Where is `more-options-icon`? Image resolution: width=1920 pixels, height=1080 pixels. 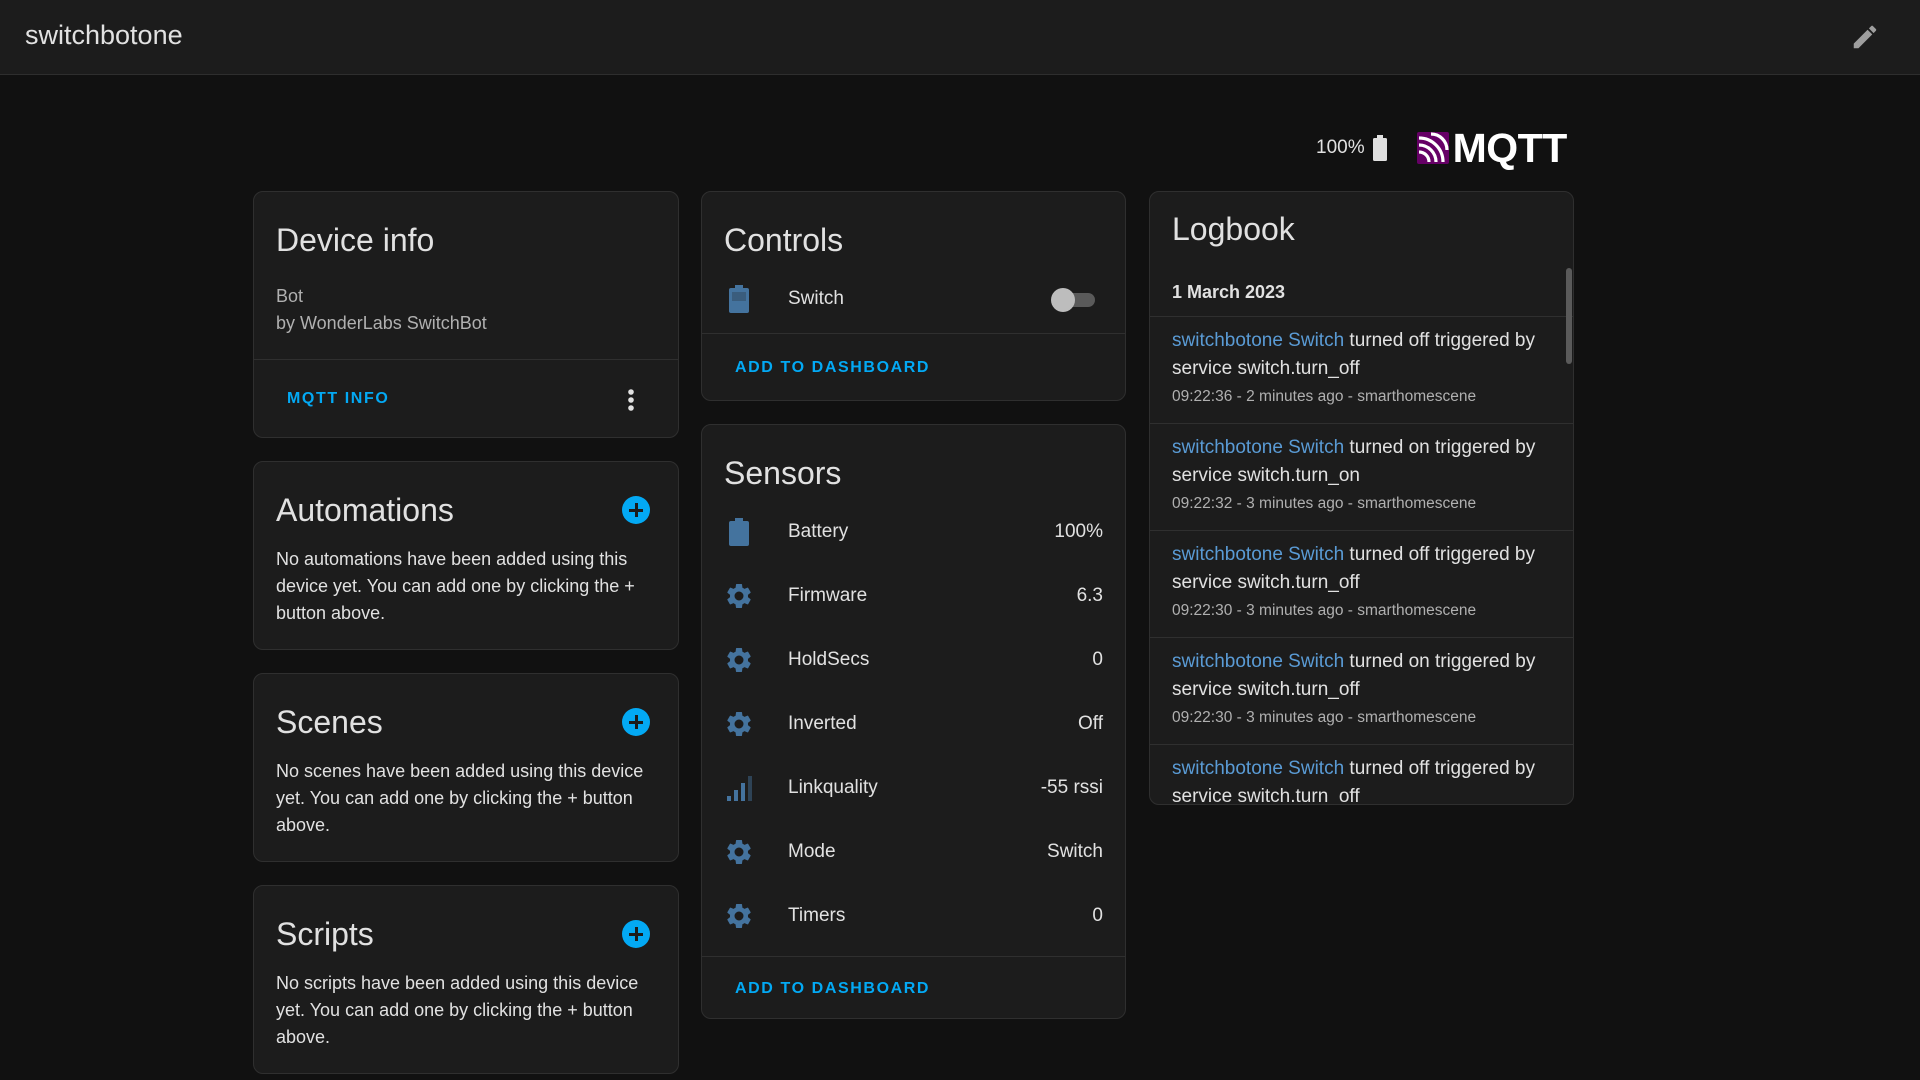
more-options-icon is located at coordinates (631, 400).